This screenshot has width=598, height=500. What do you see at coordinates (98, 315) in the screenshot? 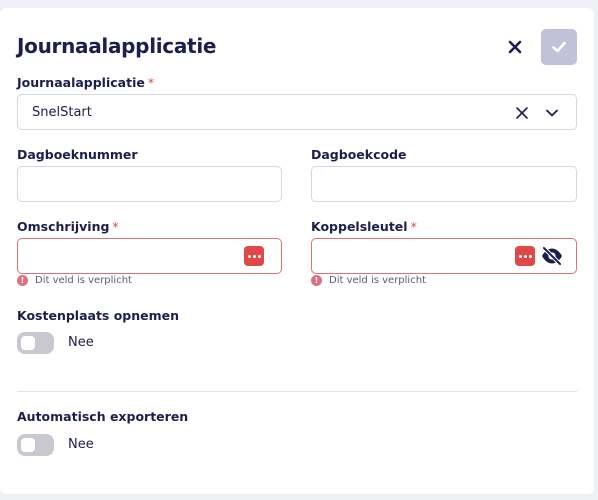
I see `kostenplaats-label: Kostenplaats opnemen` at bounding box center [98, 315].